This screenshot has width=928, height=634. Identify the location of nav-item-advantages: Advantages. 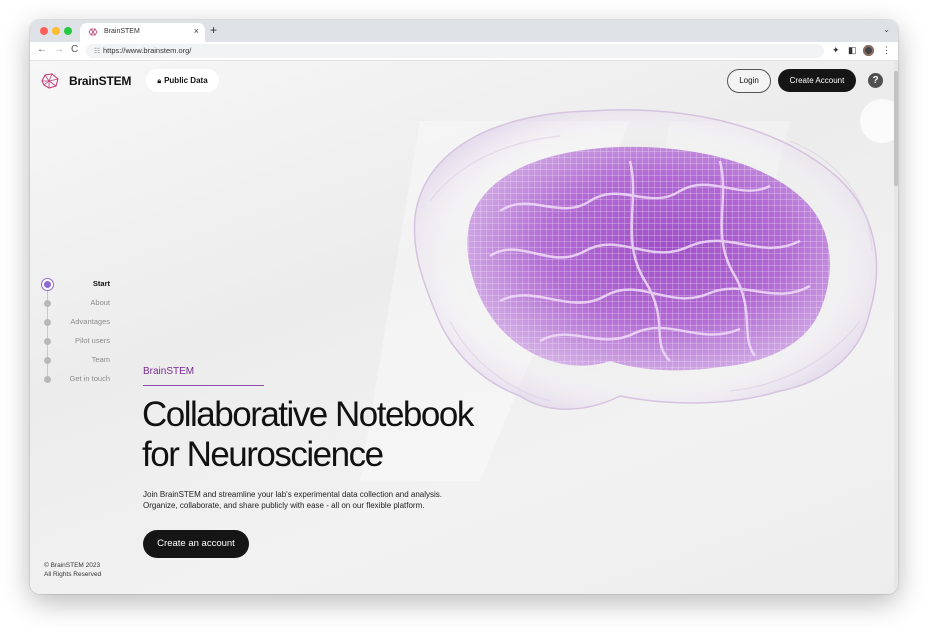
(85, 322).